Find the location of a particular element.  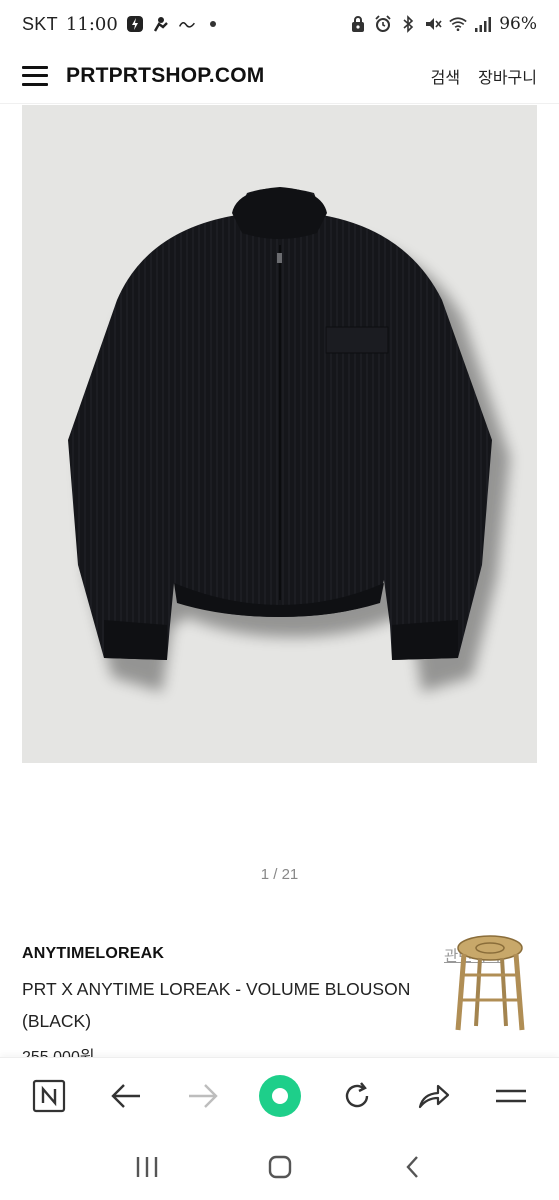

green-dot-button-icon is located at coordinates (280, 1096).